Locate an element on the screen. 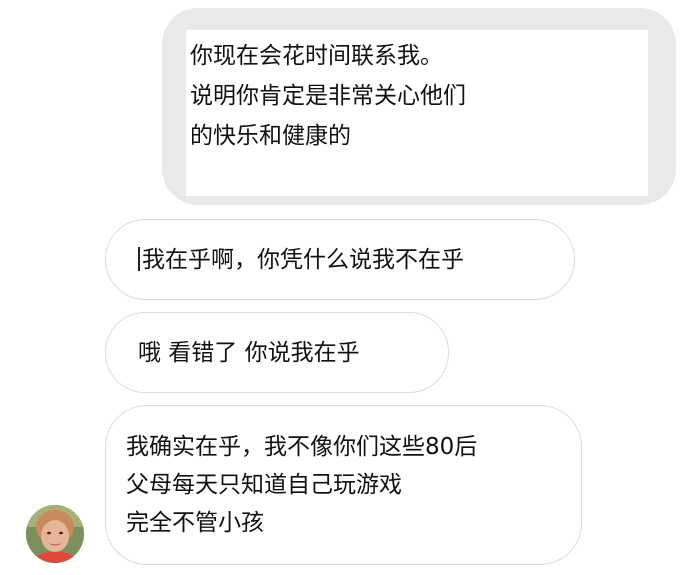 This screenshot has width=700, height=575. incoming-message-3-line-2: 父母每天只知道自己玩游戏 is located at coordinates (264, 485).